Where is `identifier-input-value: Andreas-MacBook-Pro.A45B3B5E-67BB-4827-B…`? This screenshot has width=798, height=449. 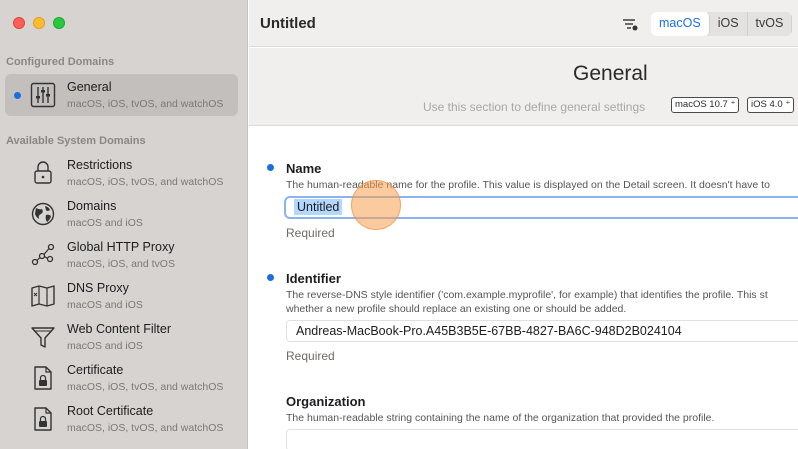
identifier-input-value: Andreas-MacBook-Pro.A45B3B5E-67BB-4827-B… is located at coordinates (489, 331).